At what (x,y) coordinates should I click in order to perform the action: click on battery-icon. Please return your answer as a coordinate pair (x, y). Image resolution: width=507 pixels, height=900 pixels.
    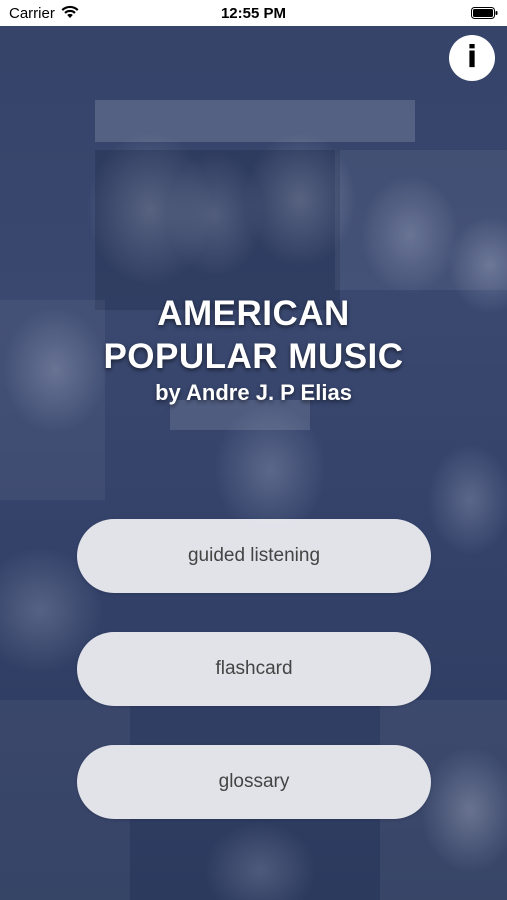
    Looking at the image, I should click on (484, 13).